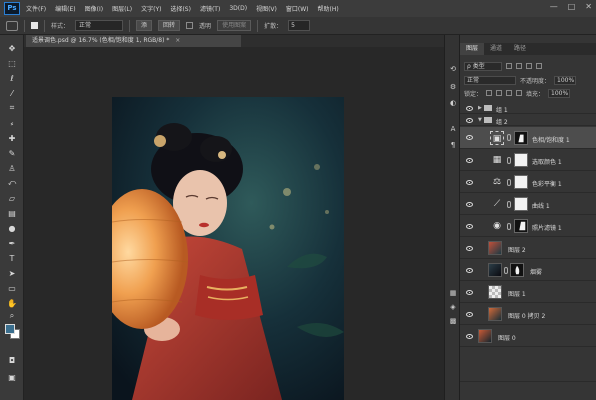 The width and height of the screenshot is (596, 400). What do you see at coordinates (12, 123) in the screenshot?
I see `eyedropper-tool-icon: ⸗` at bounding box center [12, 123].